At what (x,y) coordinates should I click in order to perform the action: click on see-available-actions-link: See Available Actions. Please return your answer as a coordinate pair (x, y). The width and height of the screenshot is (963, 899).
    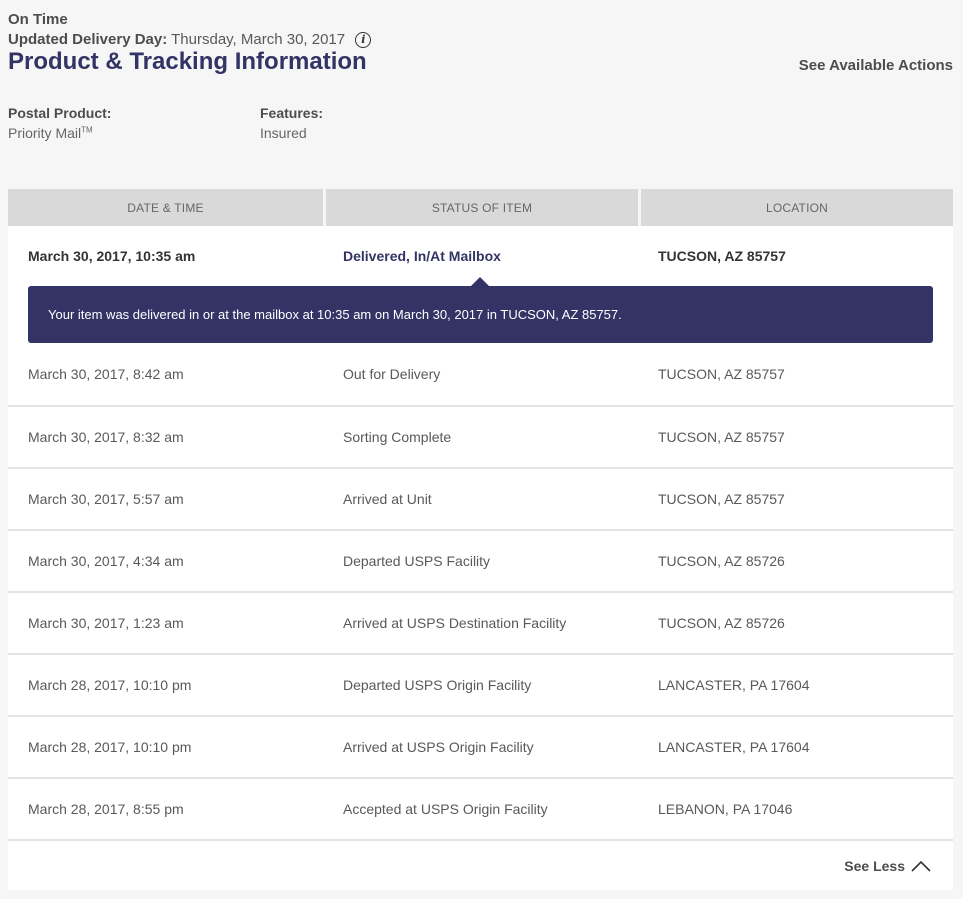
    Looking at the image, I should click on (876, 65).